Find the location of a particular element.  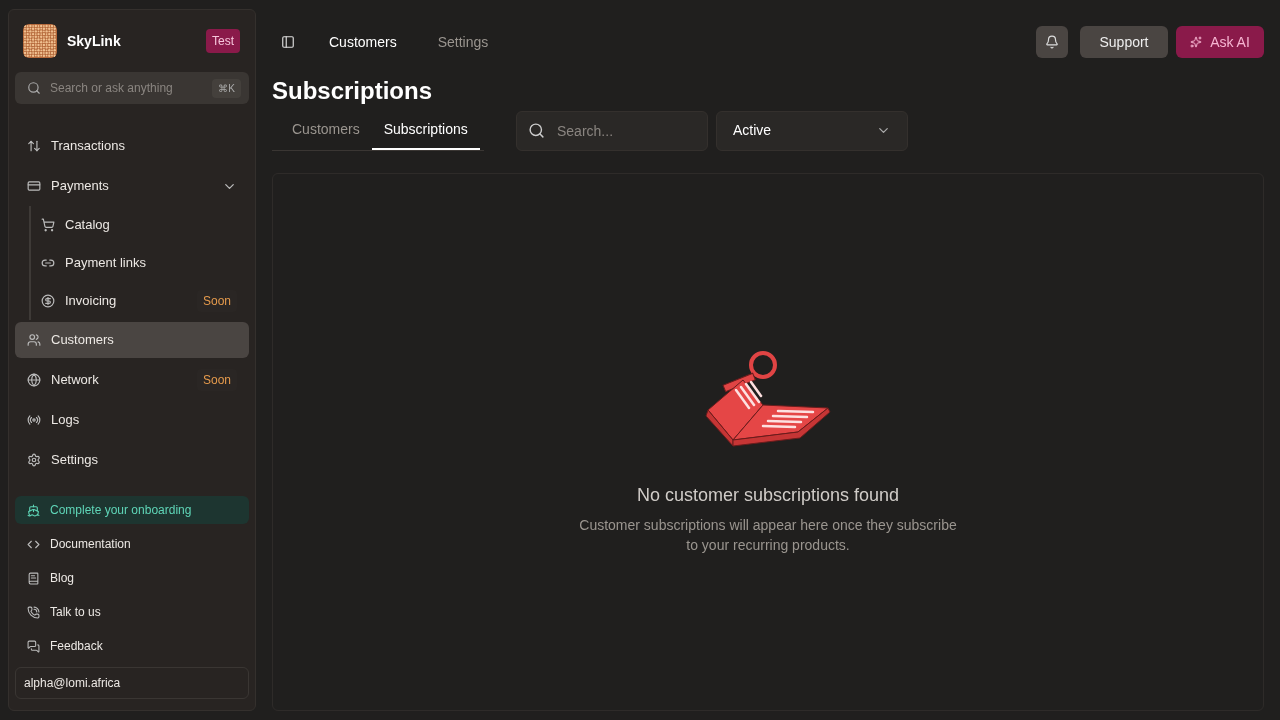

footer-link: Documentation is located at coordinates (132, 544).